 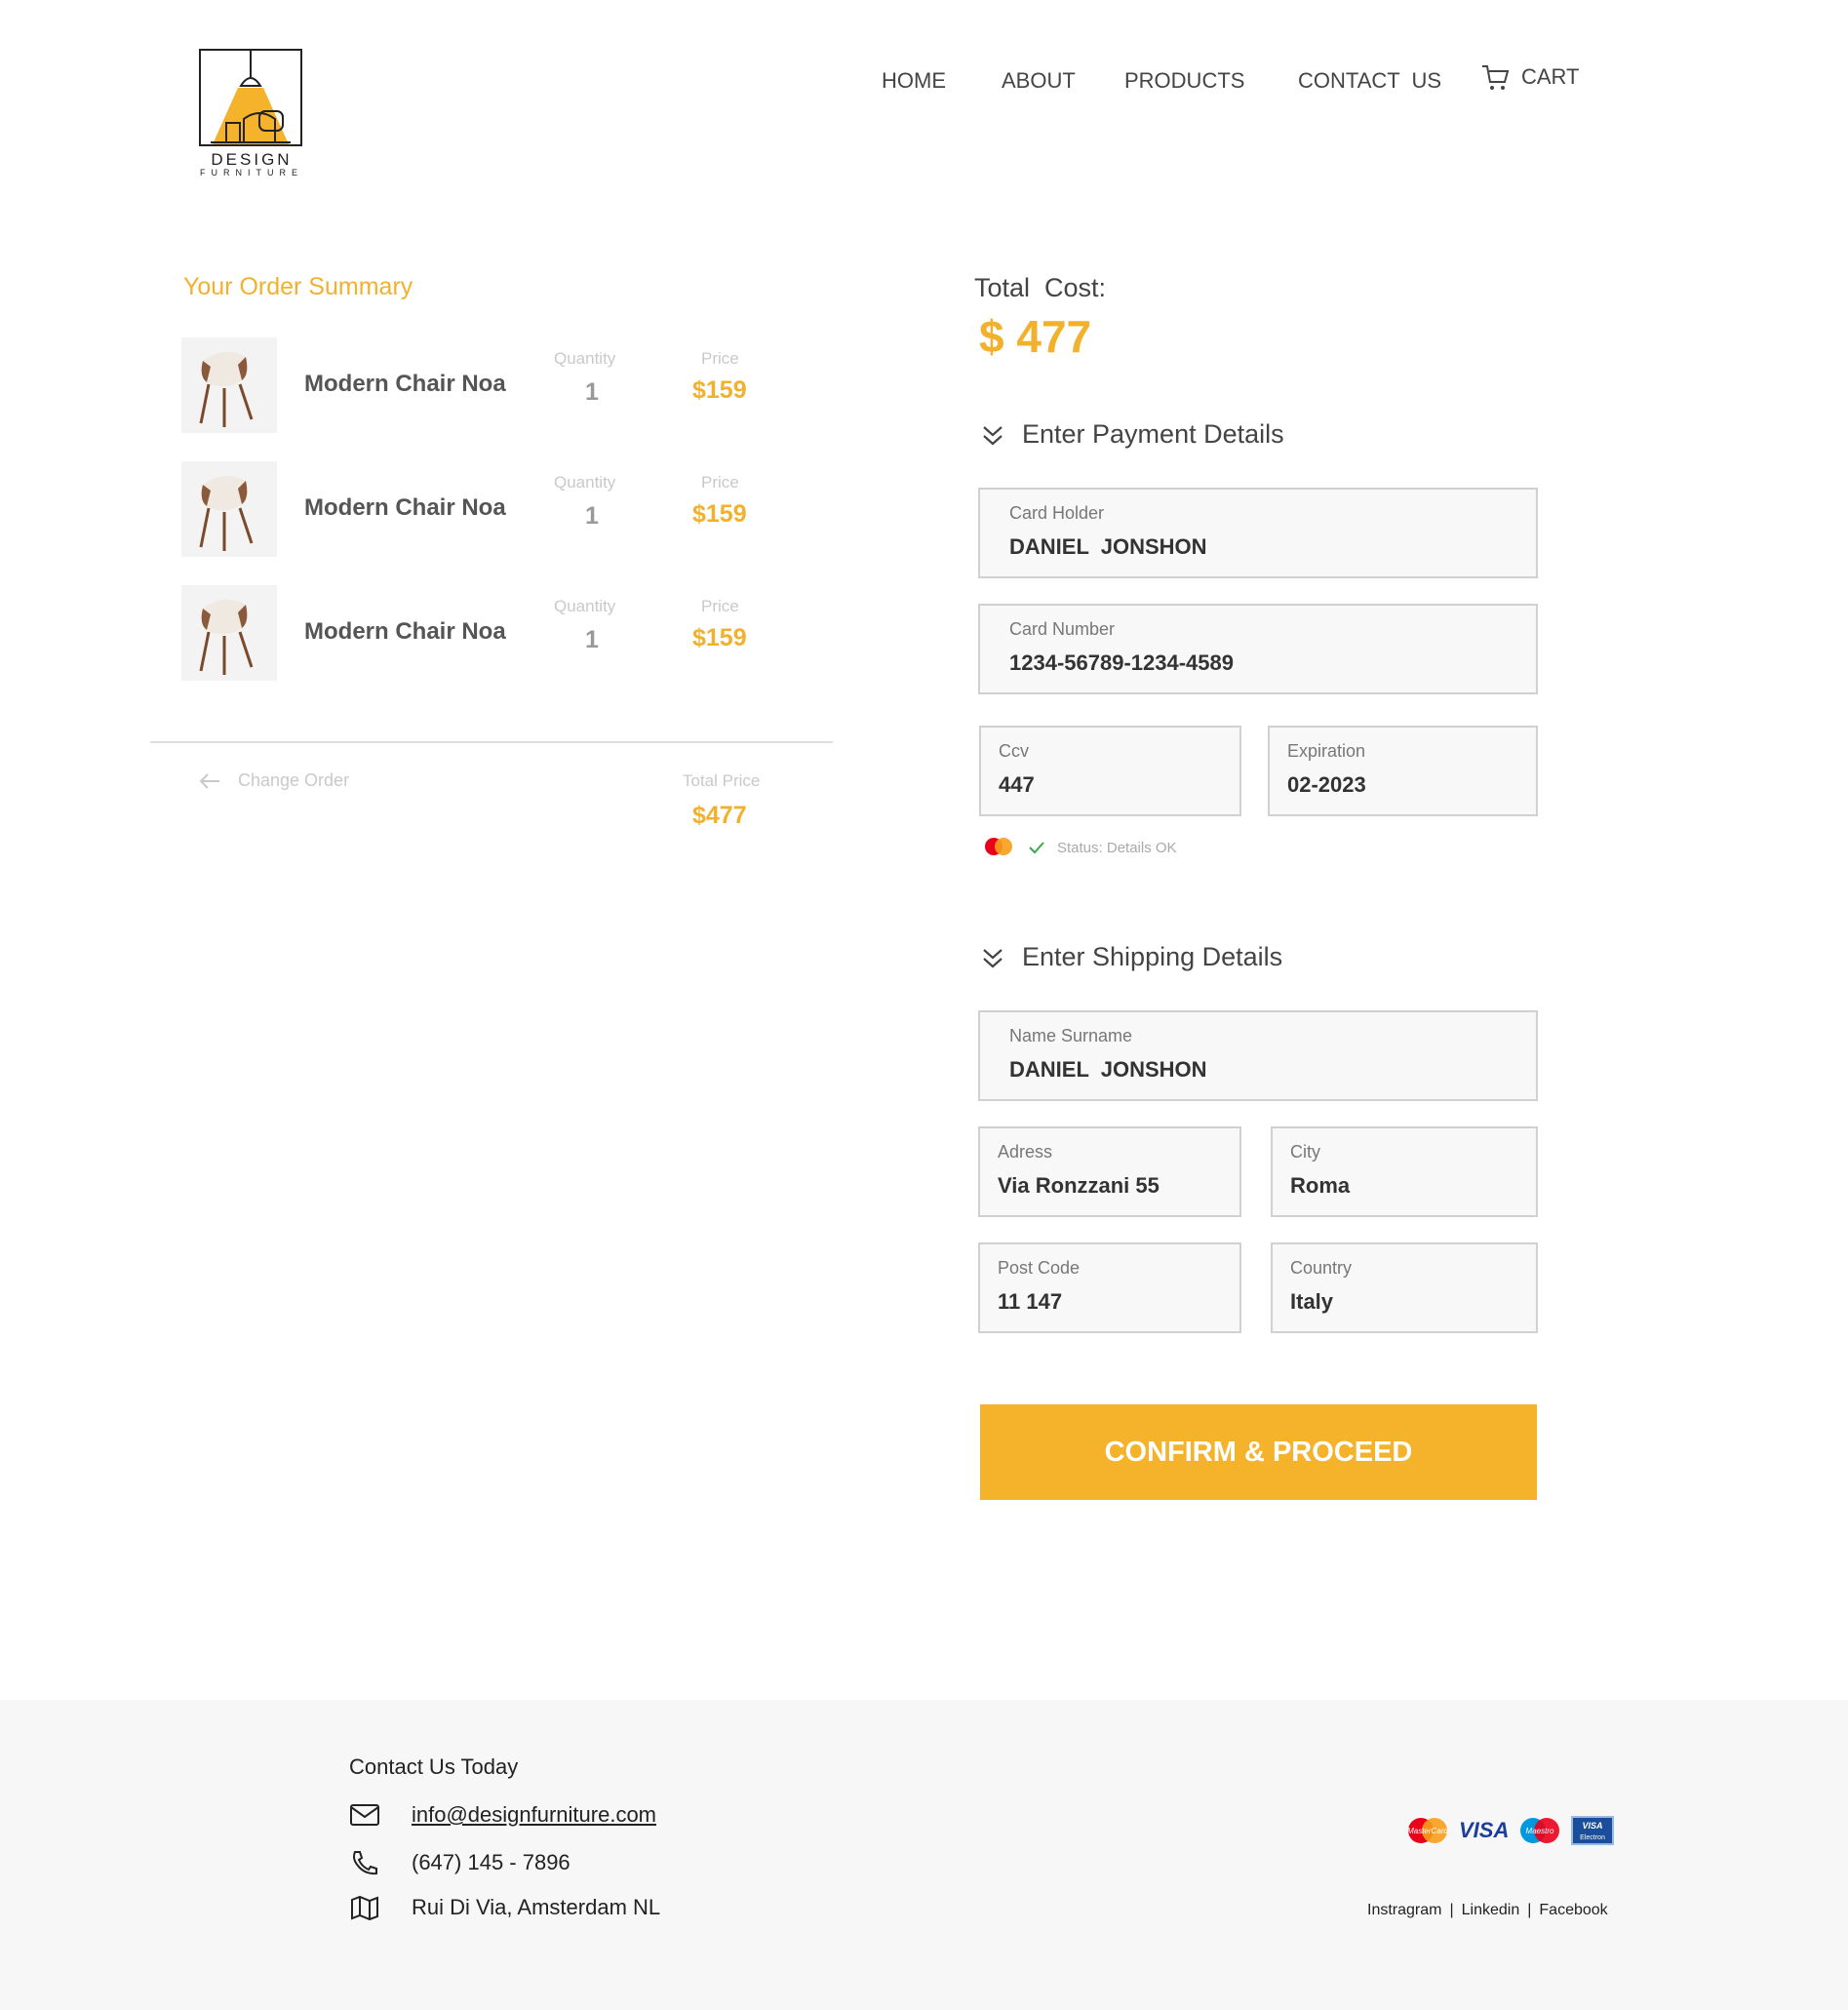 What do you see at coordinates (364, 1815) in the screenshot?
I see `mail-icon` at bounding box center [364, 1815].